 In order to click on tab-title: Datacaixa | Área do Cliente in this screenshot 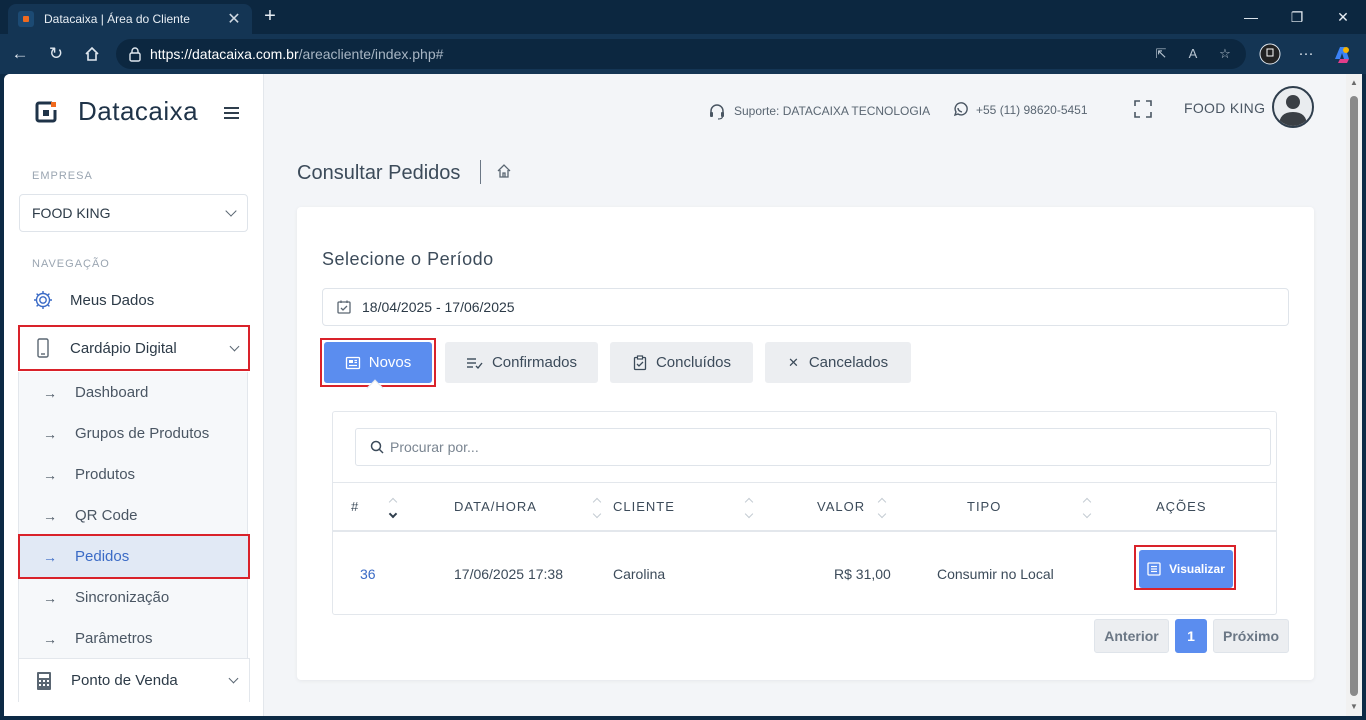, I will do `click(117, 19)`.